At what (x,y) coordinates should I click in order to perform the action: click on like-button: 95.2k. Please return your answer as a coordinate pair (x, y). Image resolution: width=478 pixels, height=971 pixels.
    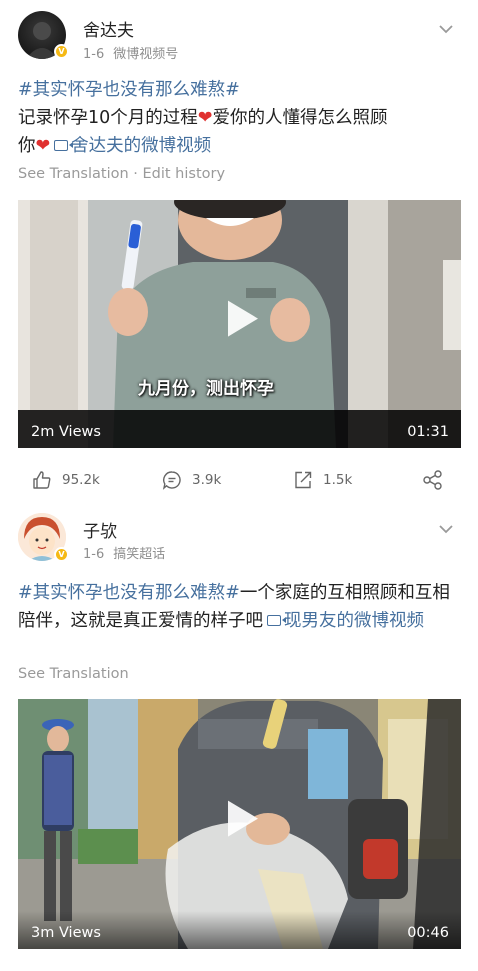
    Looking at the image, I should click on (66, 480).